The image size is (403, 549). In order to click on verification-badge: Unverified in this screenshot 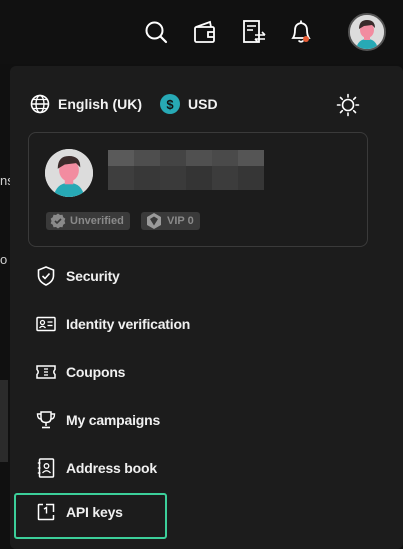, I will do `click(88, 221)`.